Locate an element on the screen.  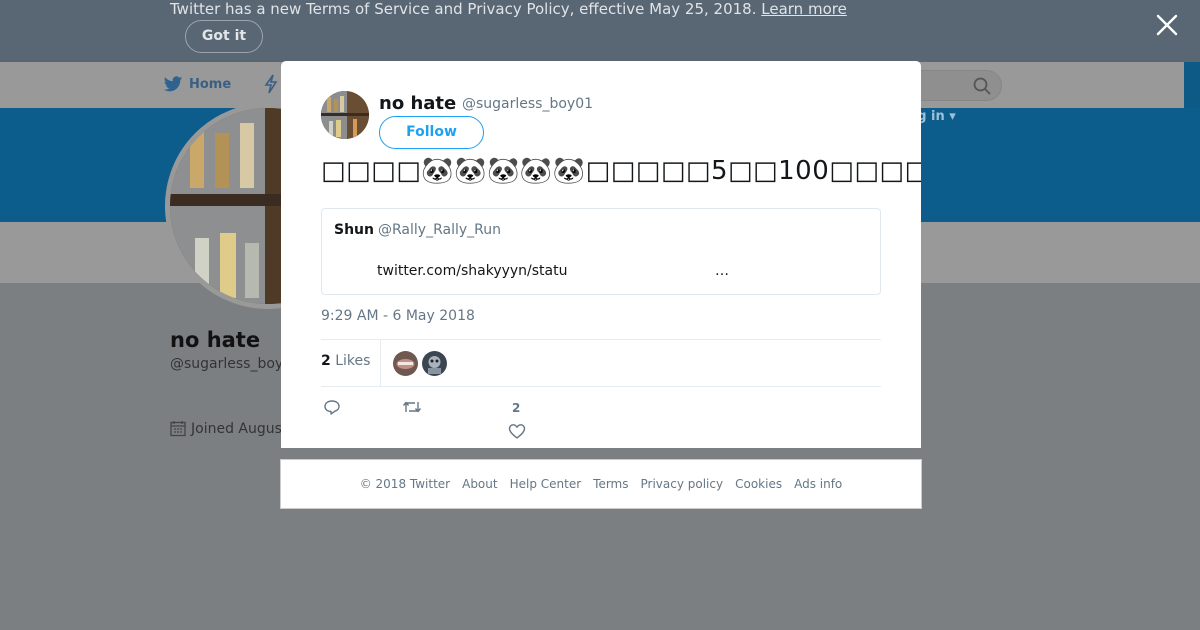
learn-more-link: Learn more is located at coordinates (804, 9).